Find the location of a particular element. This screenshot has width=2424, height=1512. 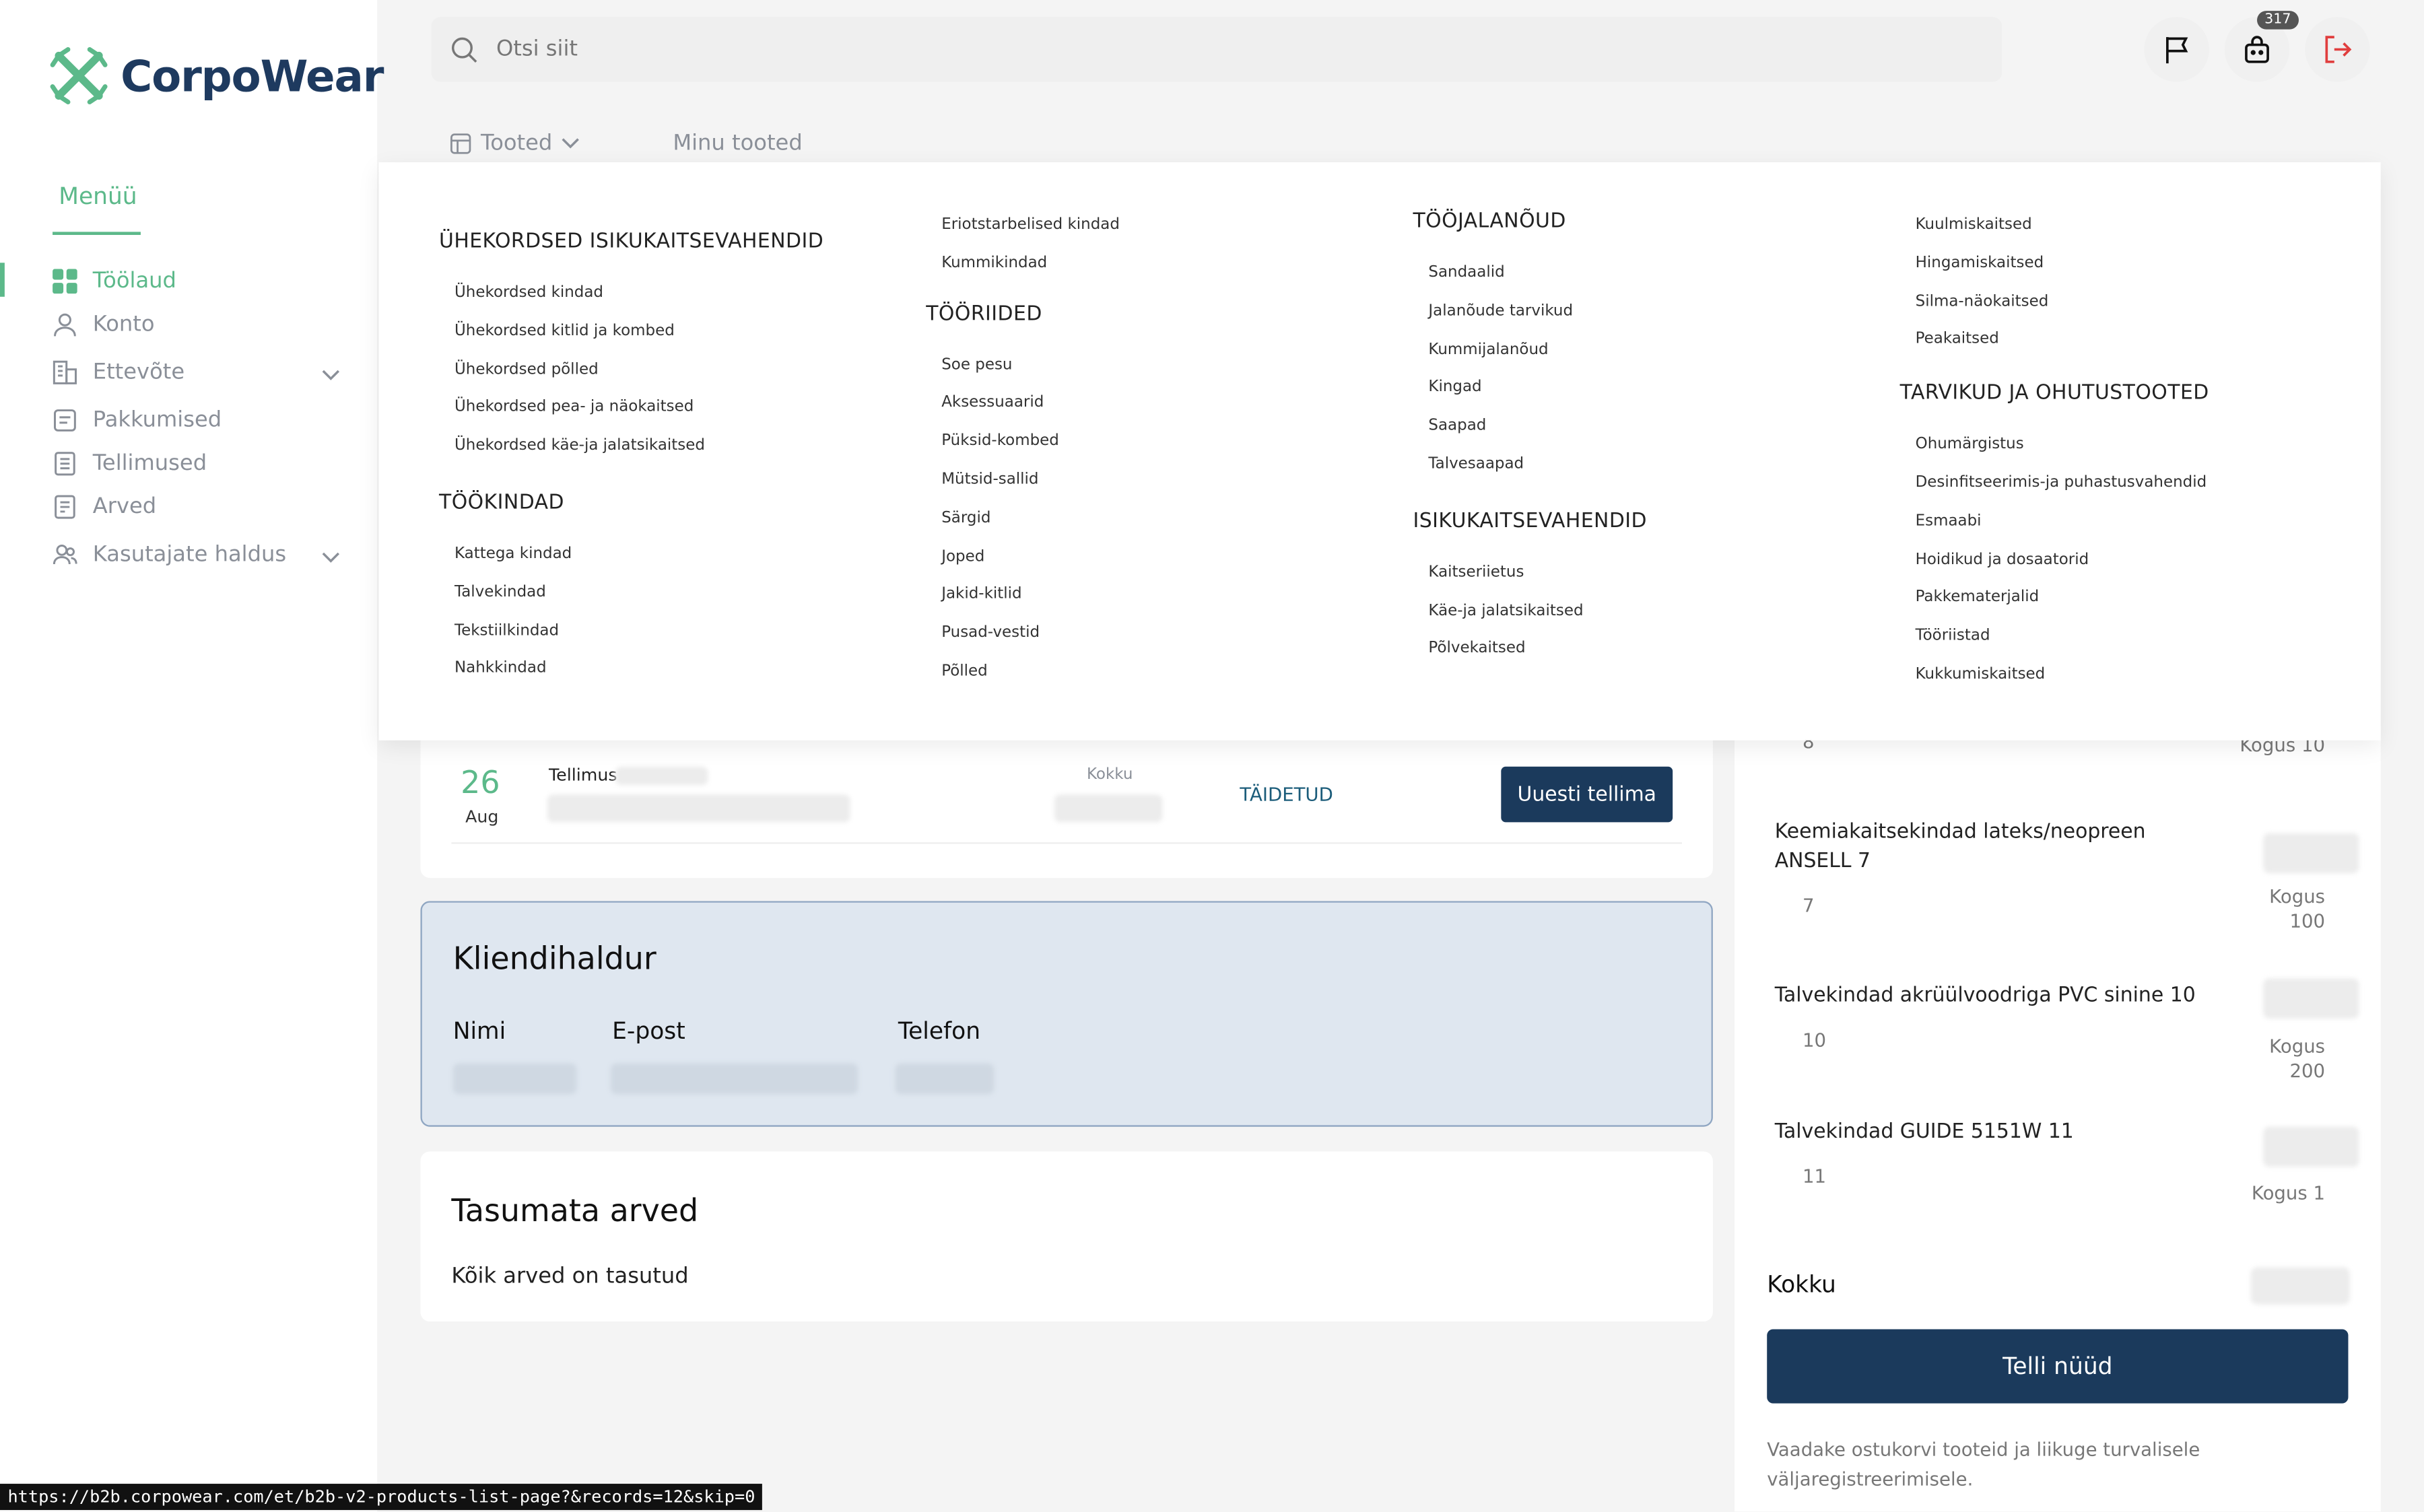

search-bar is located at coordinates (1216, 49).